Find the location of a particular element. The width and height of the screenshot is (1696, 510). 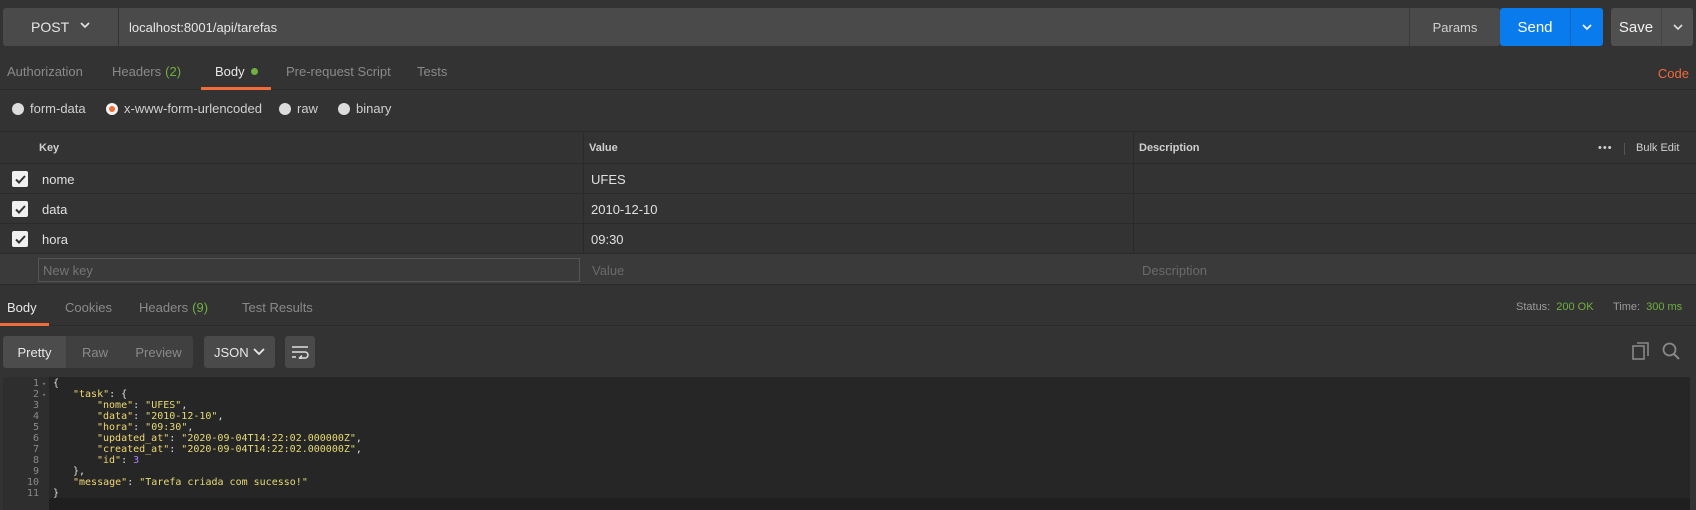

header-divider is located at coordinates (1624, 149).